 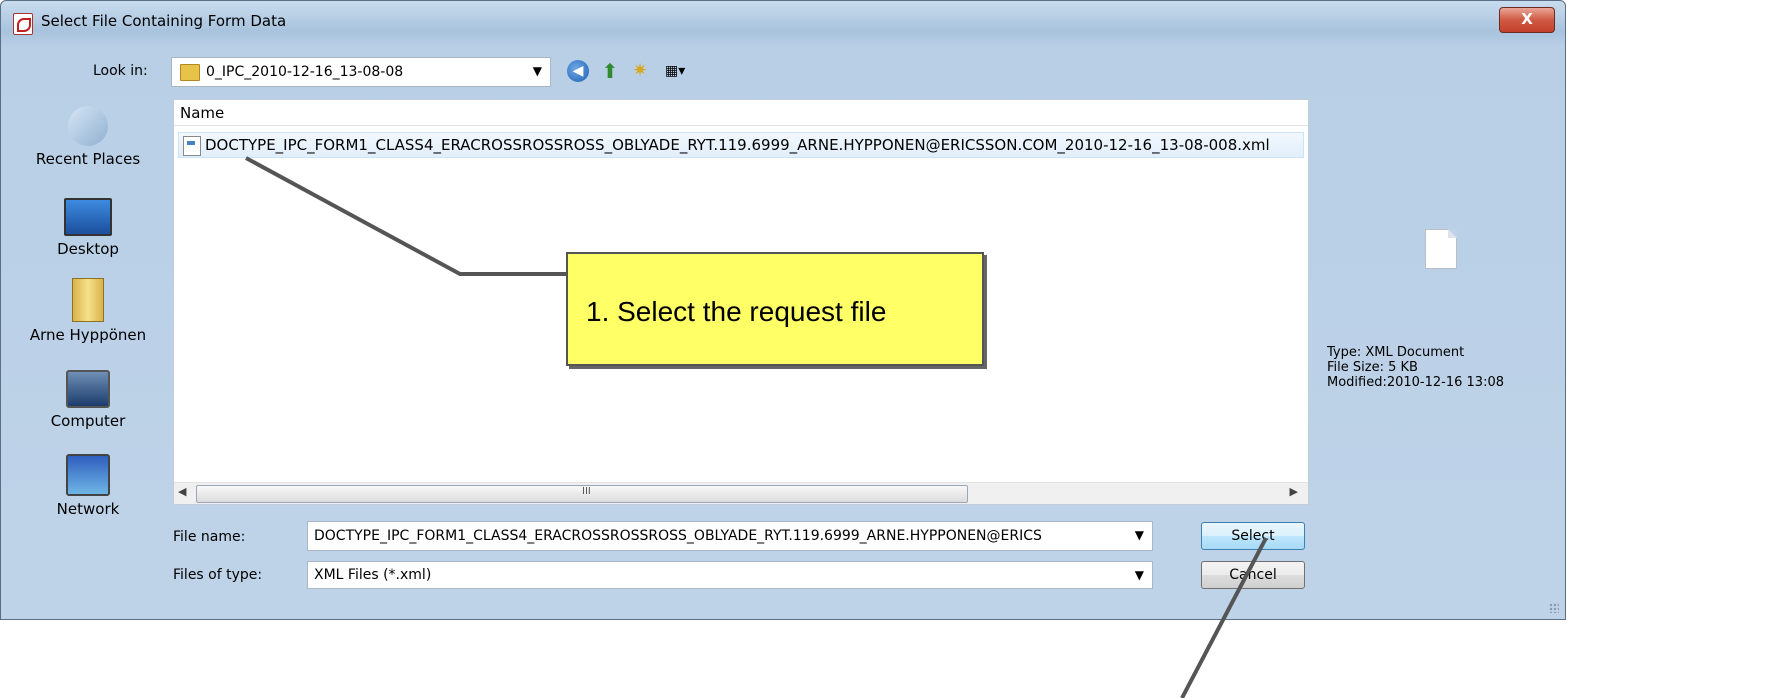 What do you see at coordinates (1224, 617) in the screenshot?
I see `select-pointer-line` at bounding box center [1224, 617].